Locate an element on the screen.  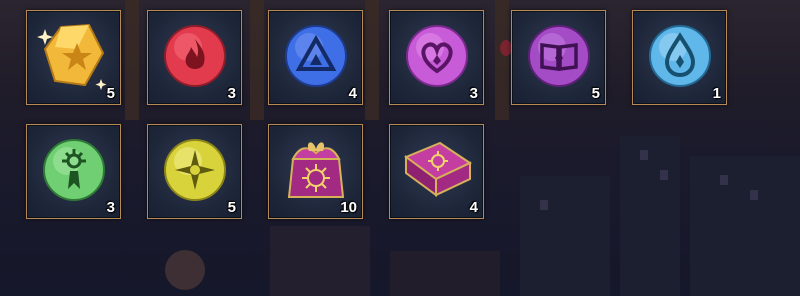
item-quantity: 10 is located at coordinates (348, 207).